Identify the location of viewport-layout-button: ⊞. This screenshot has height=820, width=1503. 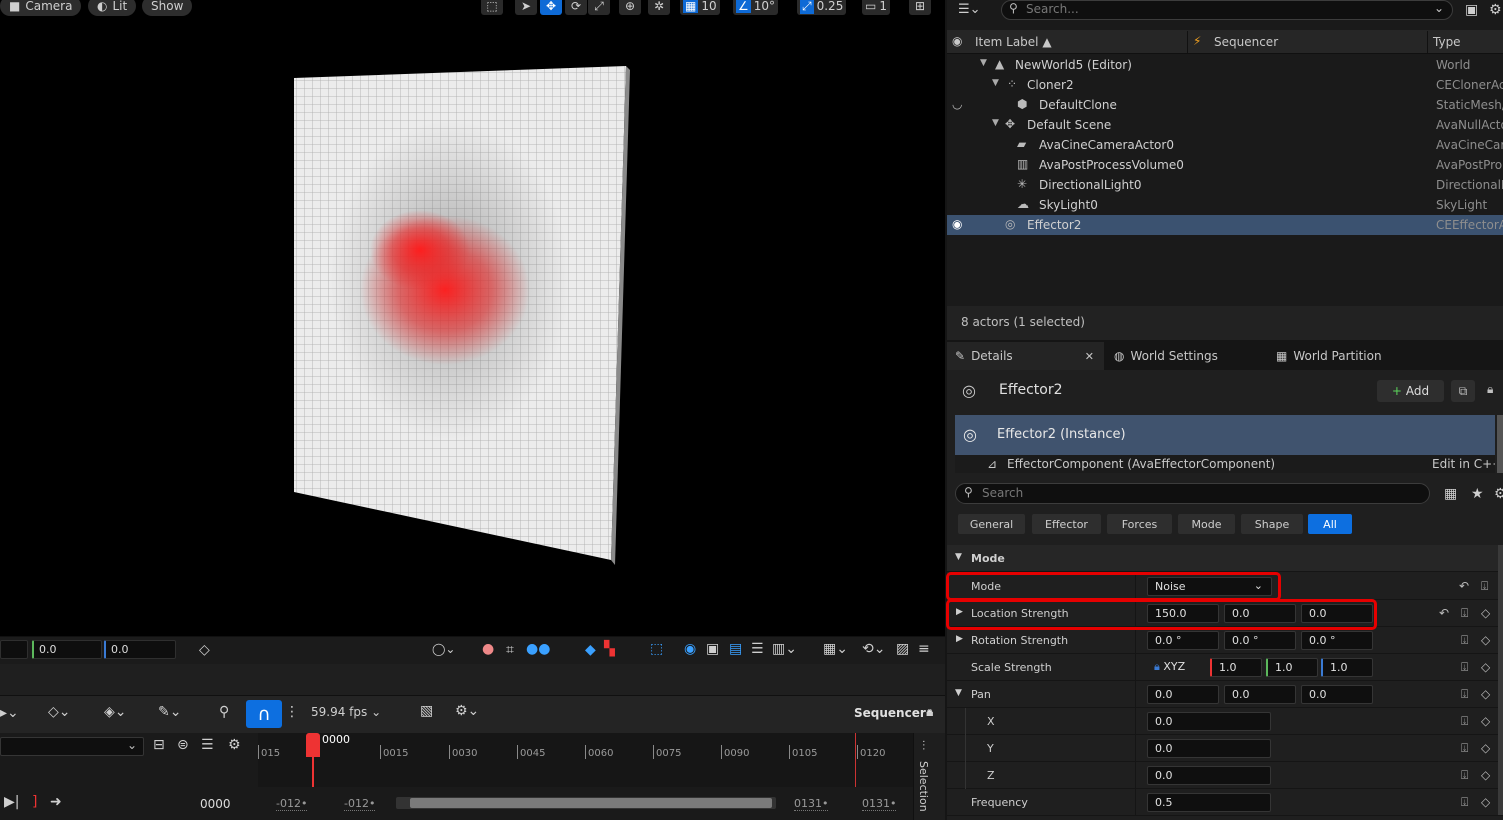
(920, 7).